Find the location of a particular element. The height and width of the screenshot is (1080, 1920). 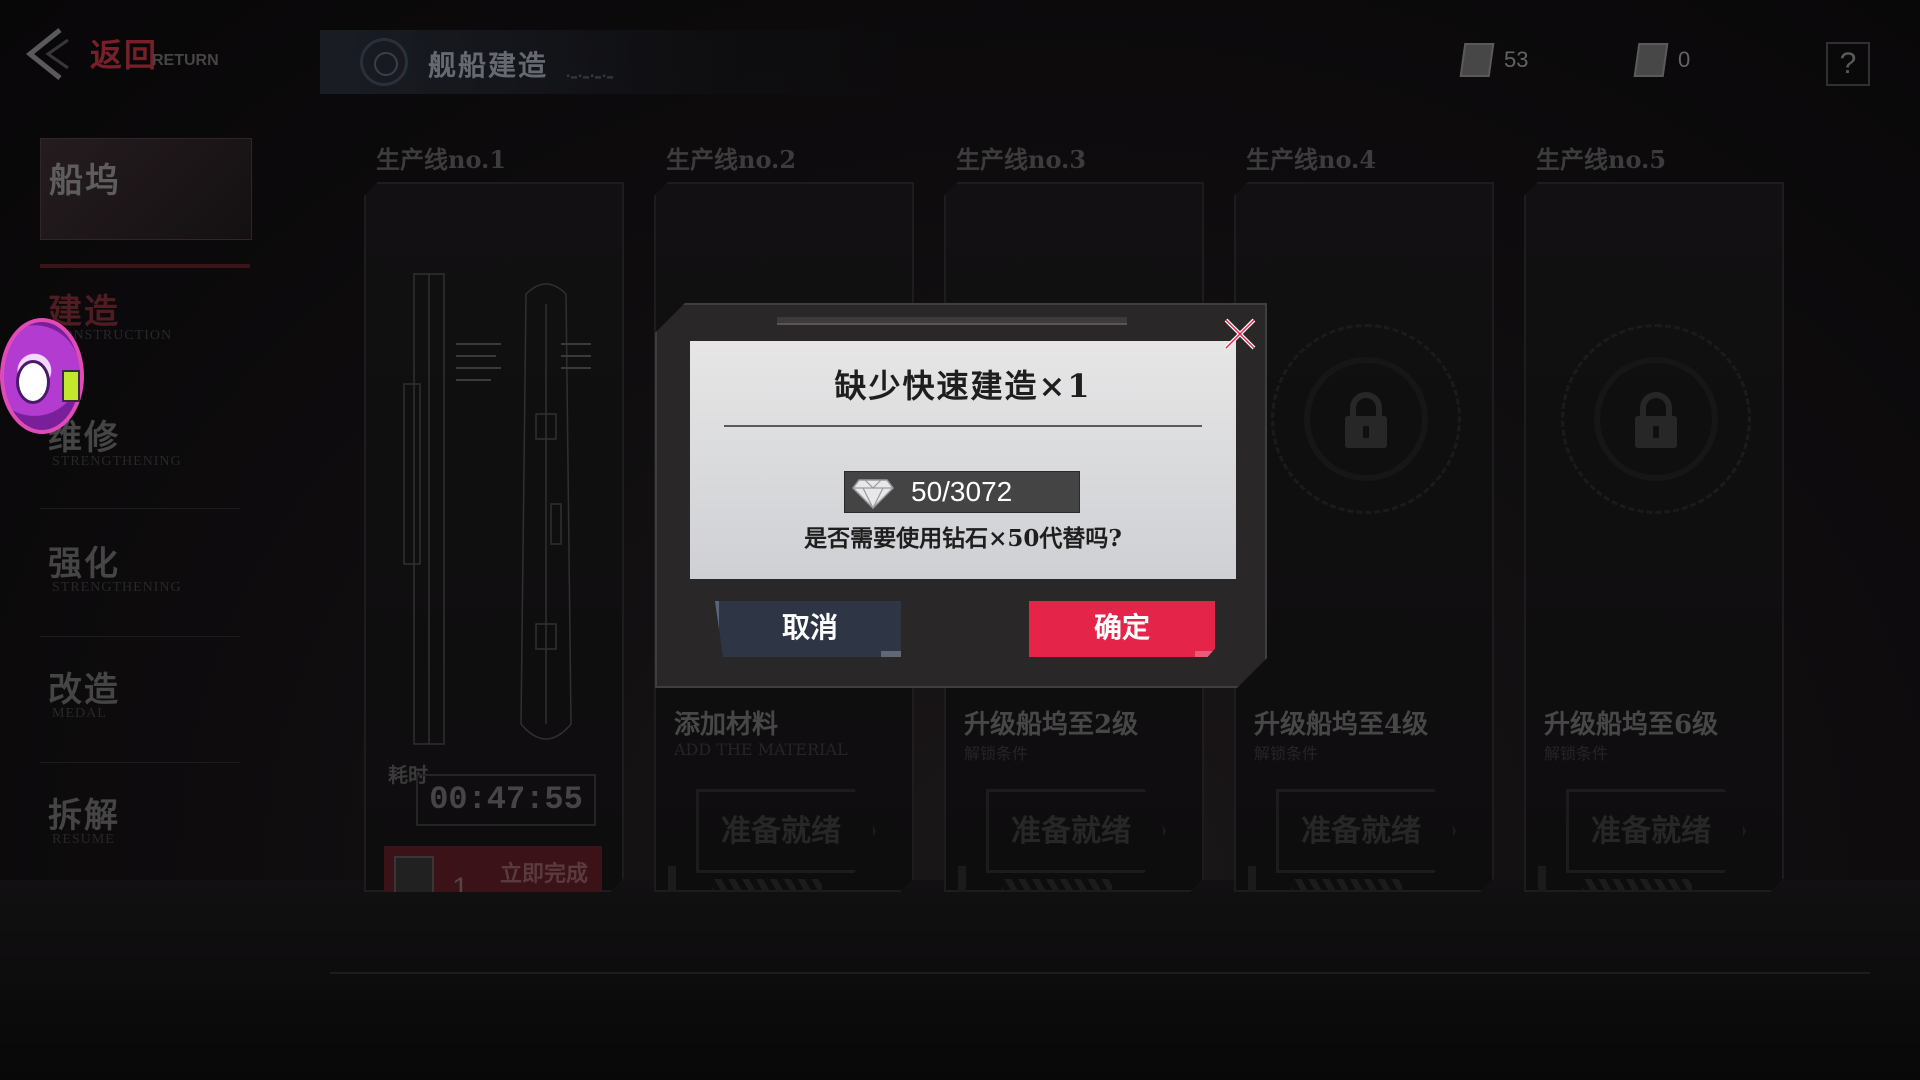

dialog-question: 是否需要使用钻石×50代替吗? is located at coordinates (963, 538).